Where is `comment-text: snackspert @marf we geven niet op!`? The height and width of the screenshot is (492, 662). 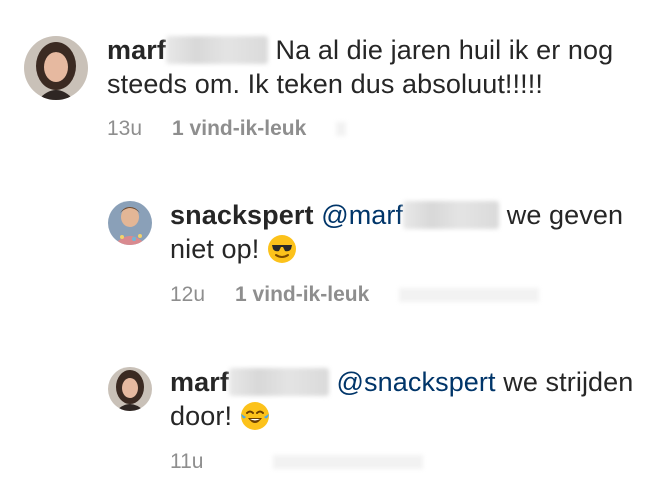
comment-text: snackspert @marf we geven niet op! is located at coordinates (407, 232).